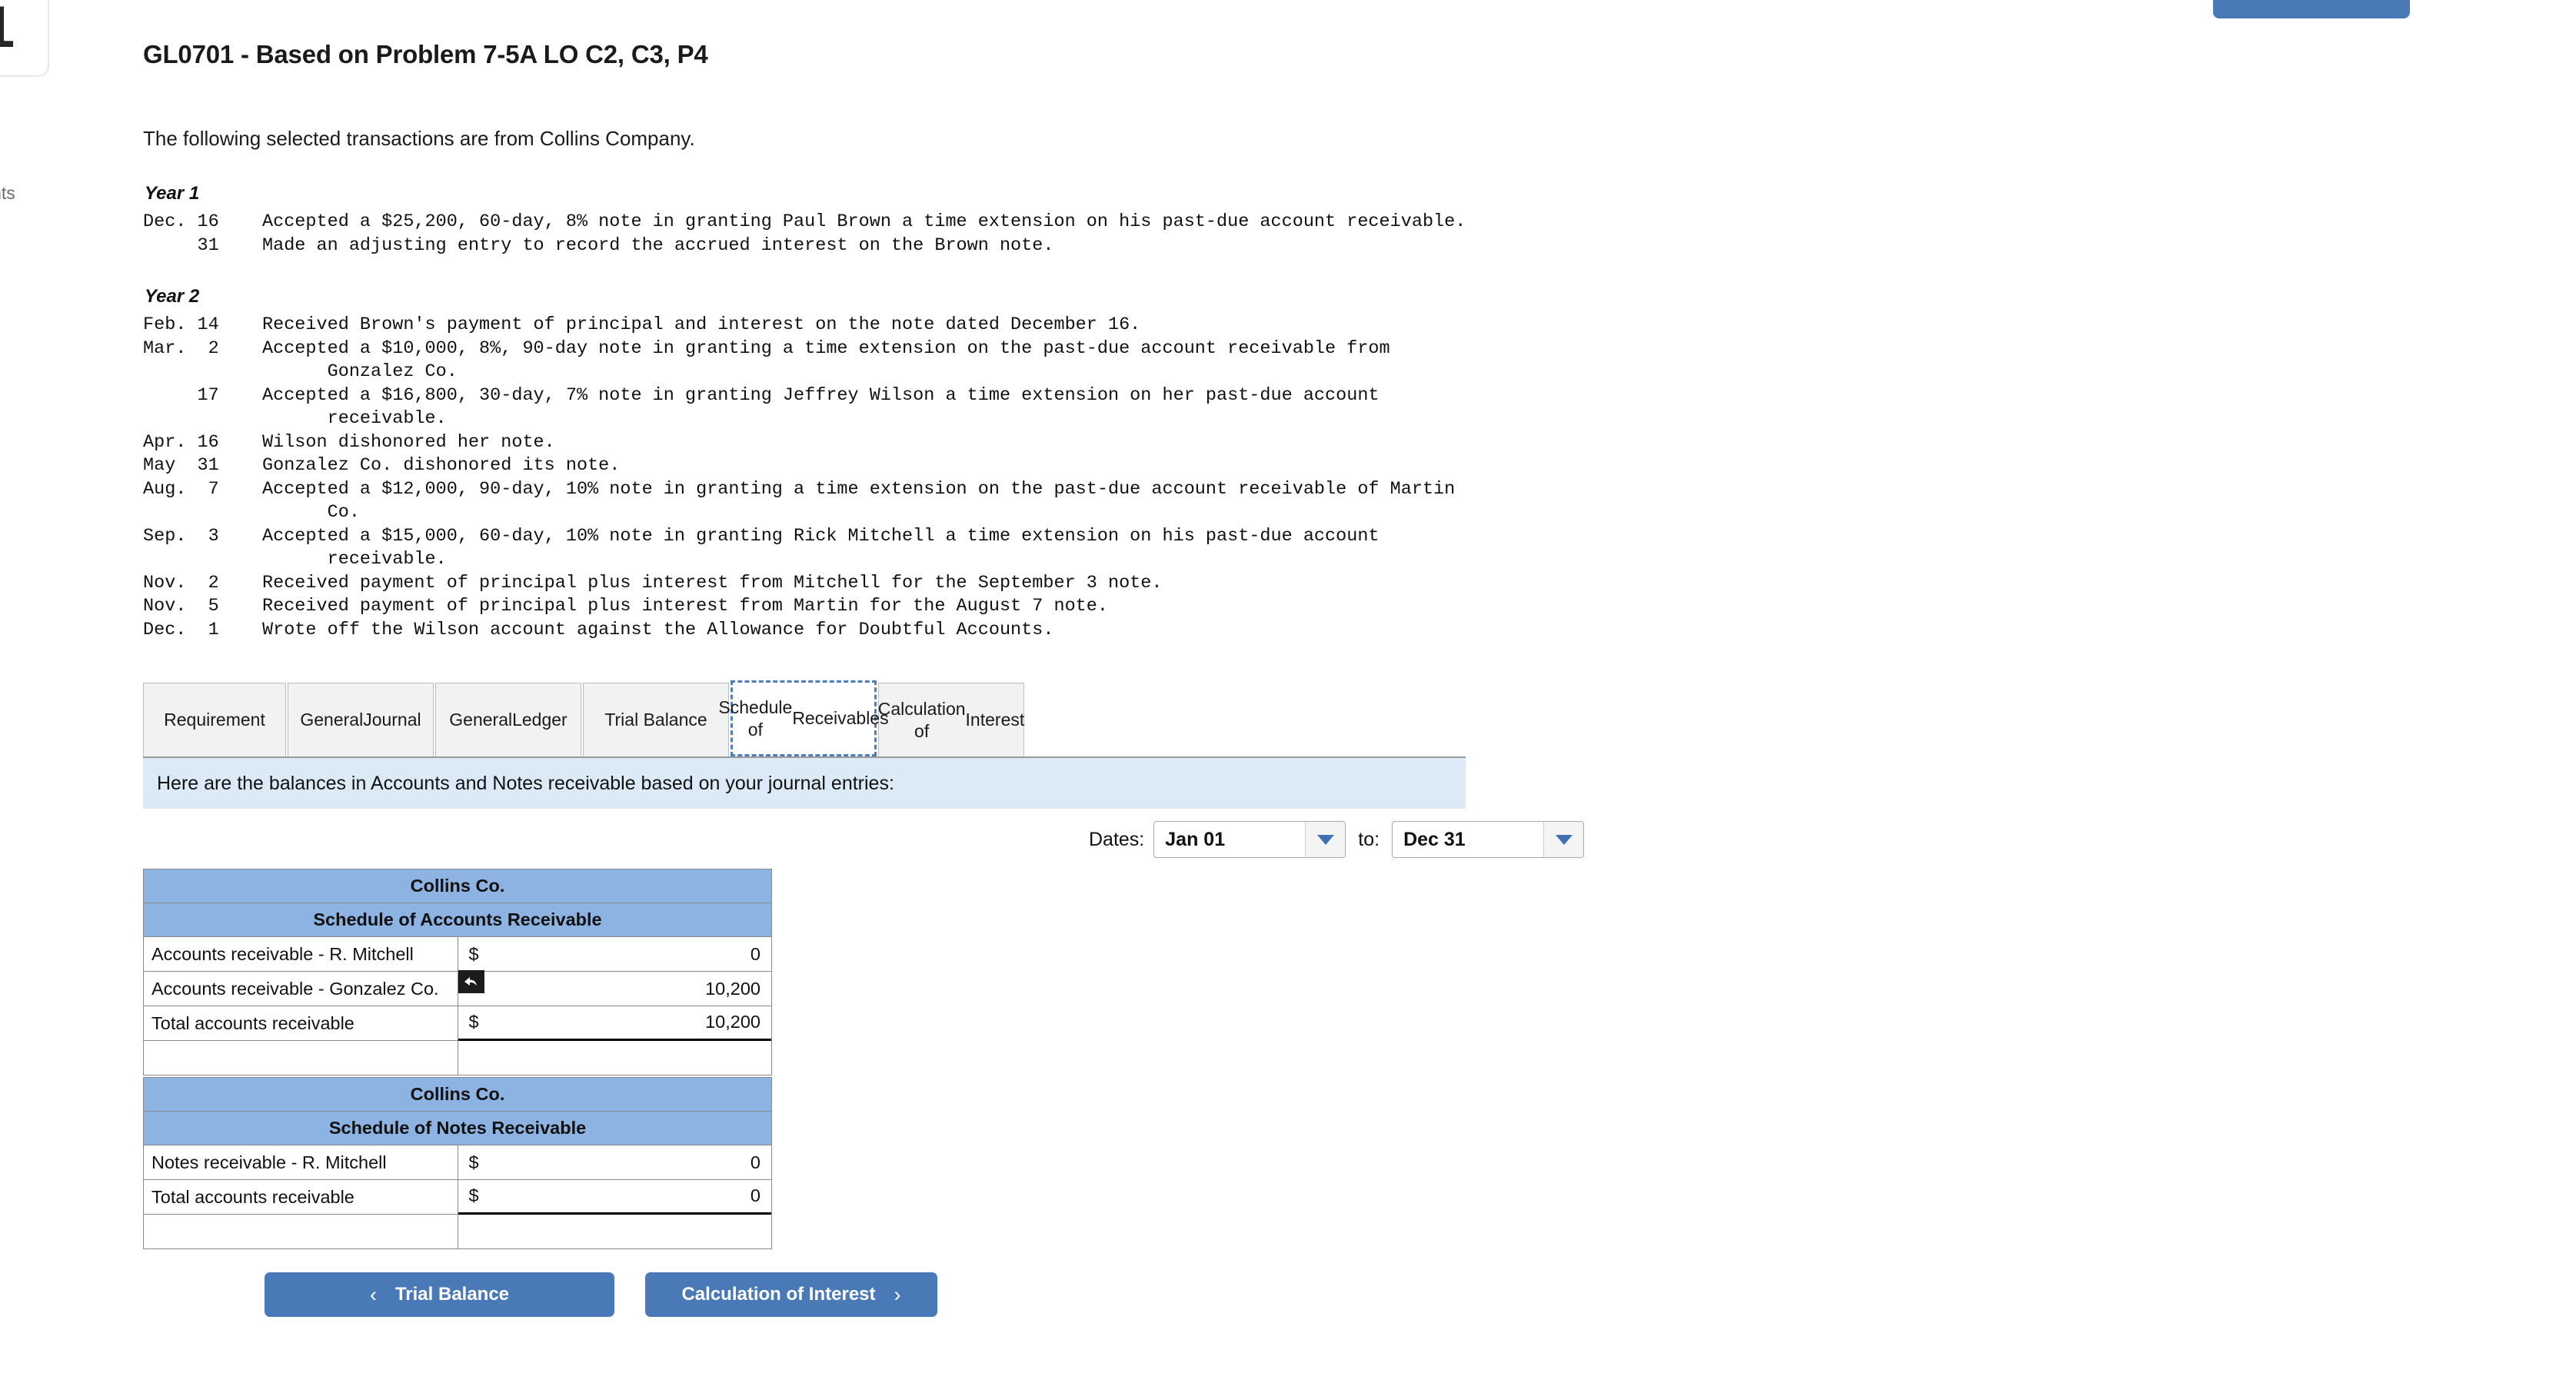 The width and height of the screenshot is (2576, 1383). I want to click on points-label: ints, so click(7, 193).